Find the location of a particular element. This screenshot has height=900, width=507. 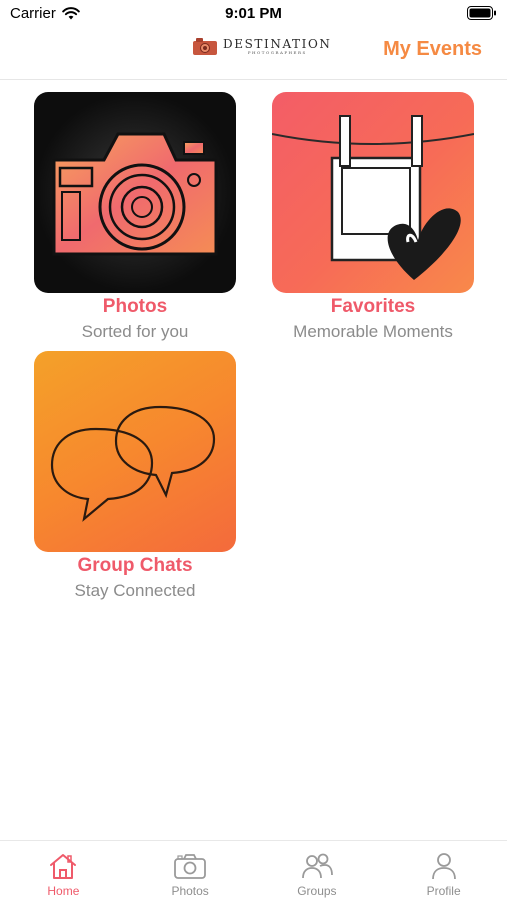

tab-bar: Home Photos Groups Profile is located at coordinates (253, 870).